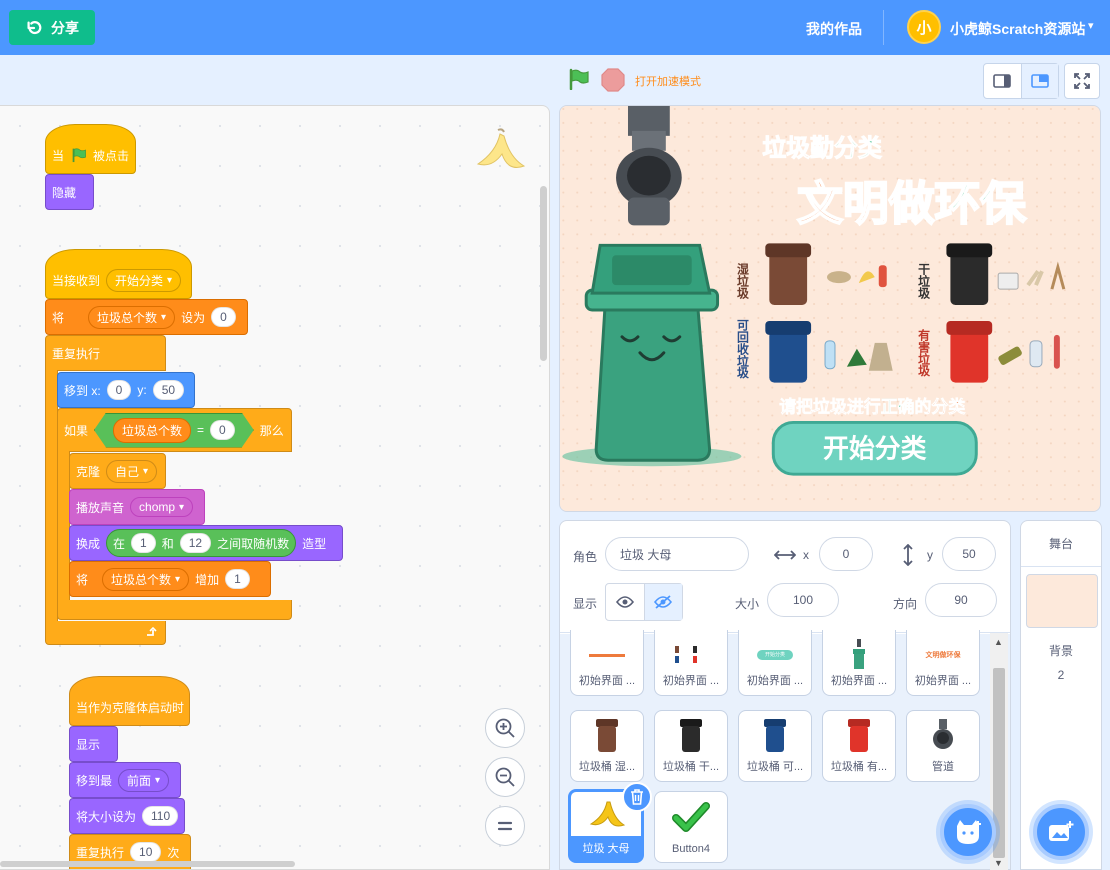 The image size is (1110, 870). Describe the element at coordinates (1061, 544) in the screenshot. I see `stage-pane-title: 舞台` at that location.